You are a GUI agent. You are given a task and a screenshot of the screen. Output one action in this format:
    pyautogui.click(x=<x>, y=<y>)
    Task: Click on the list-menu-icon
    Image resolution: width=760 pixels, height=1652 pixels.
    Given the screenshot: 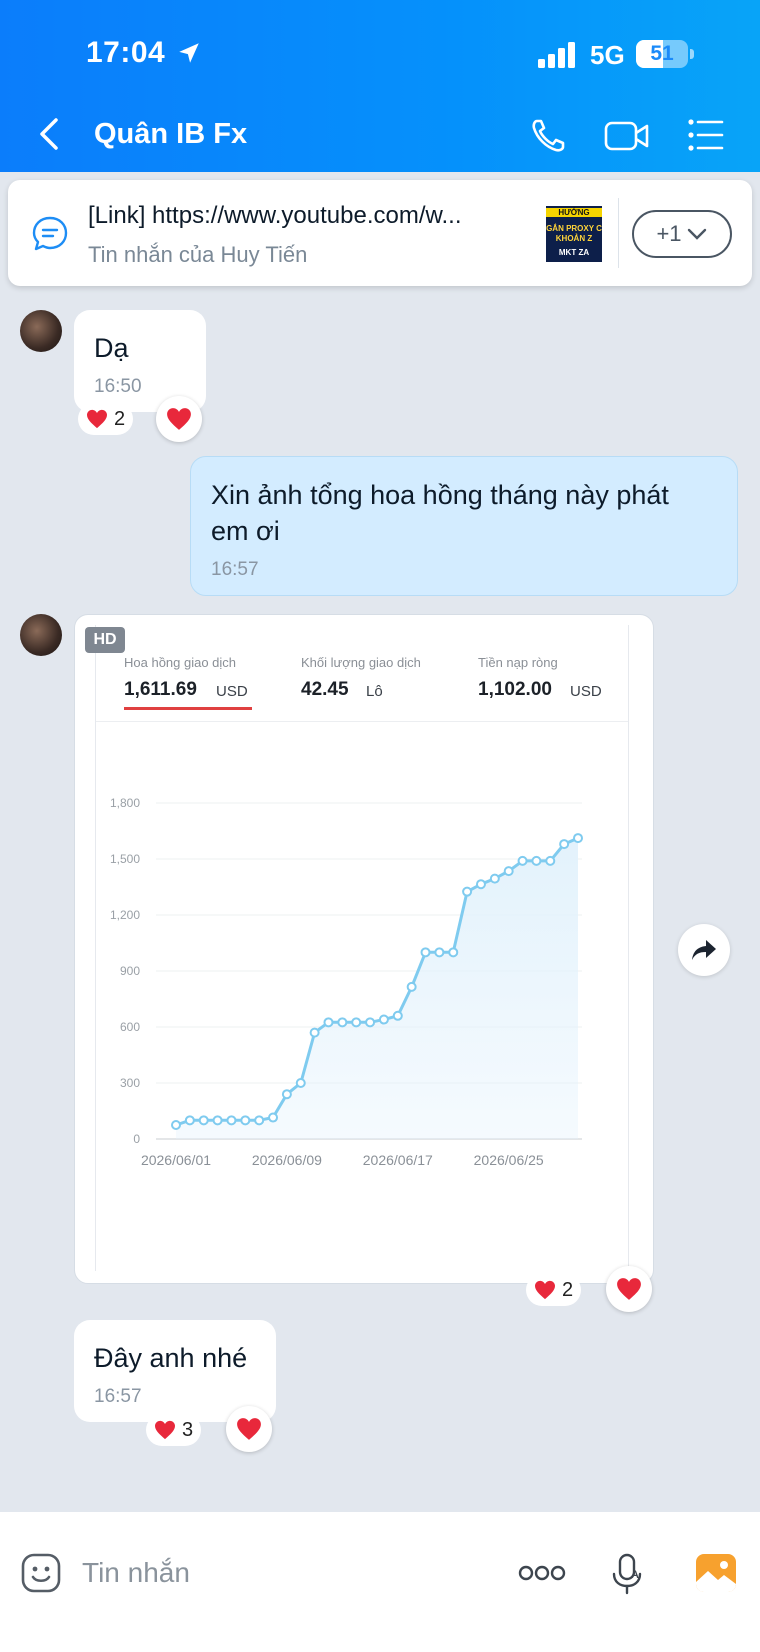 What is the action you would take?
    pyautogui.click(x=706, y=135)
    